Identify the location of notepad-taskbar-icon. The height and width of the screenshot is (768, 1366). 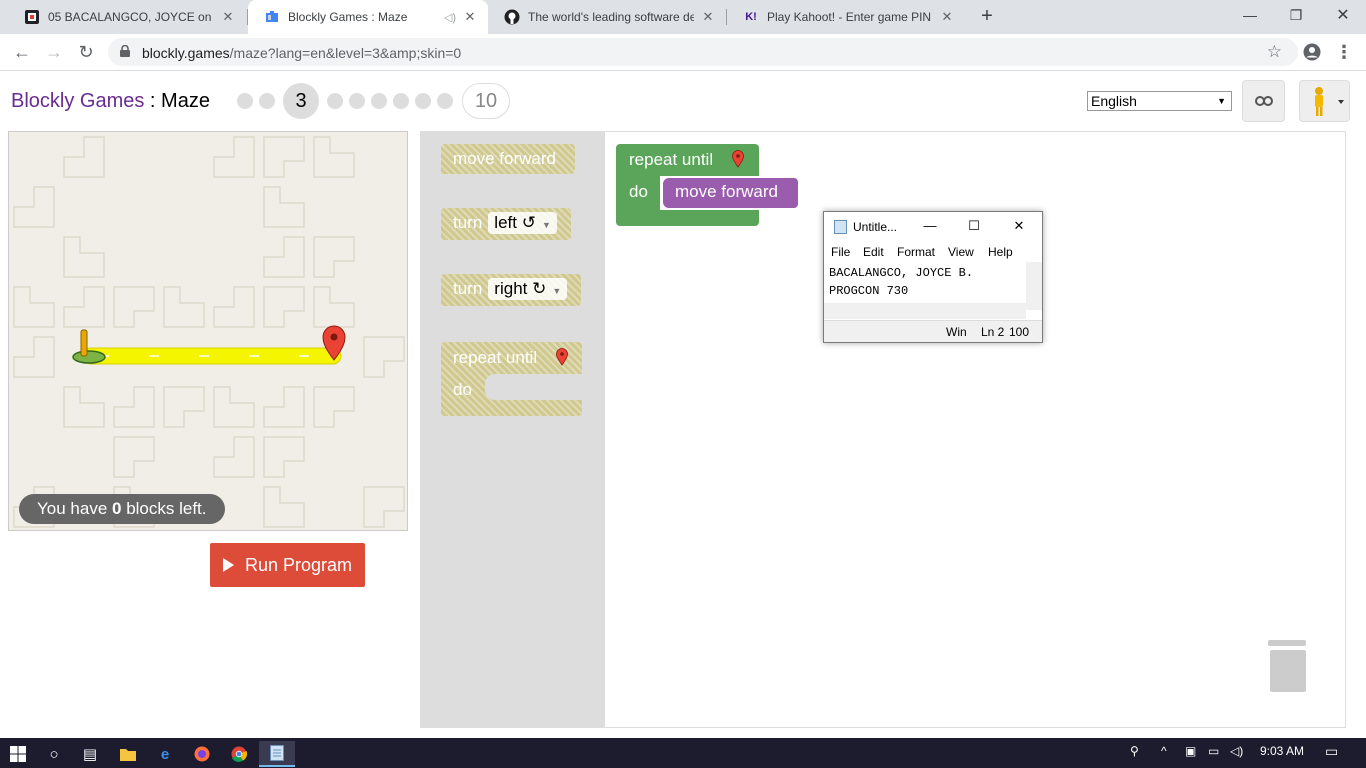
(277, 754).